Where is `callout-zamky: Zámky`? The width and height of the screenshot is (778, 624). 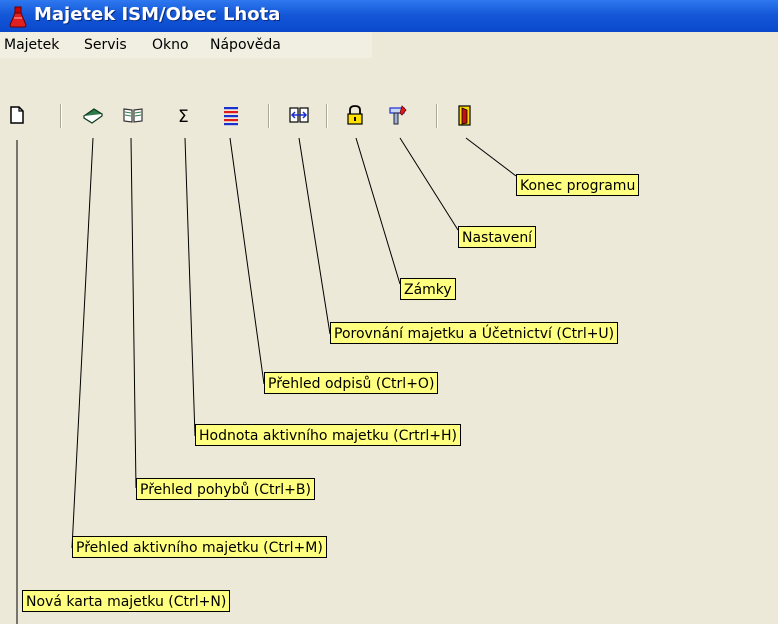 callout-zamky: Zámky is located at coordinates (428, 289).